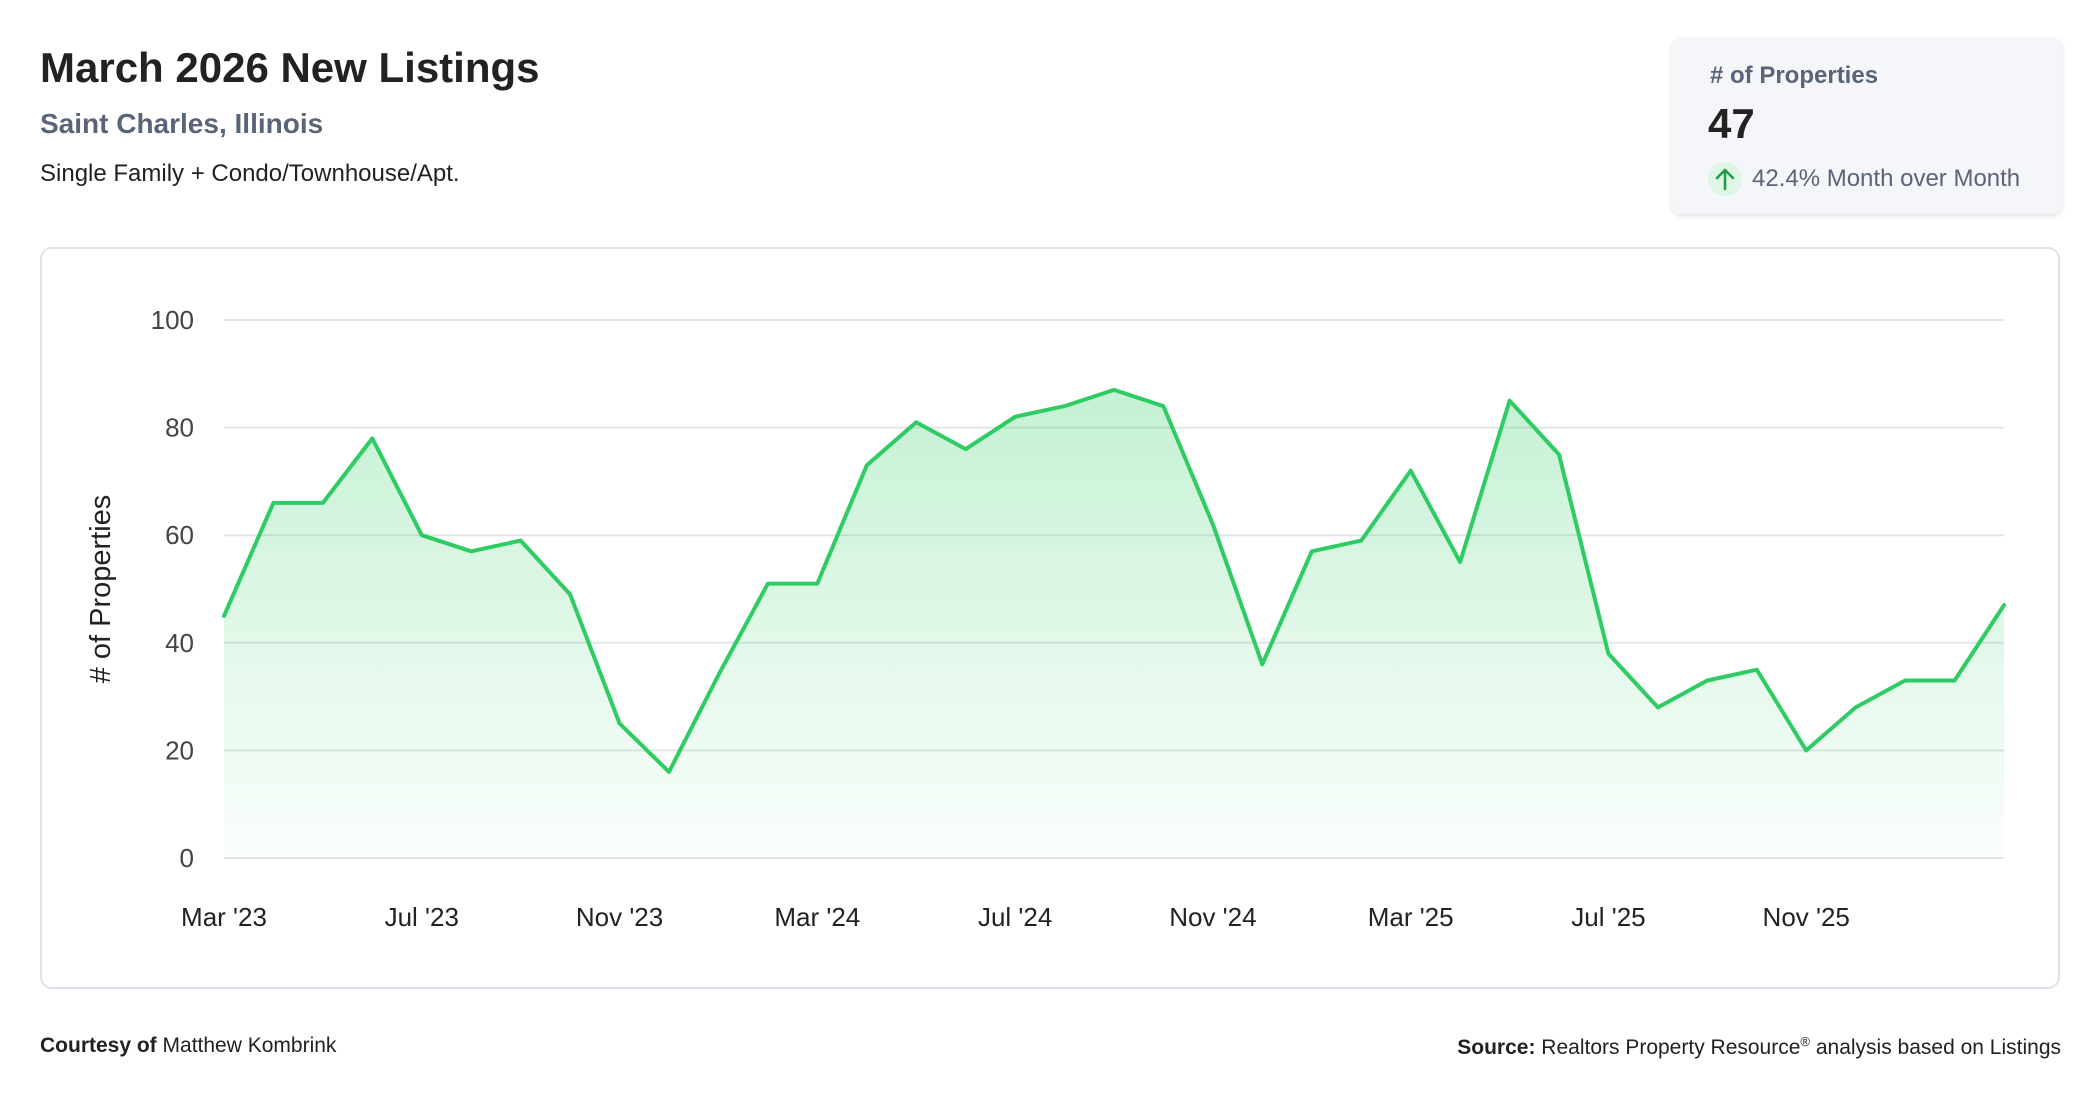 The width and height of the screenshot is (2096, 1100). I want to click on kpi-change-text: 42.4% Month over Month, so click(1886, 178).